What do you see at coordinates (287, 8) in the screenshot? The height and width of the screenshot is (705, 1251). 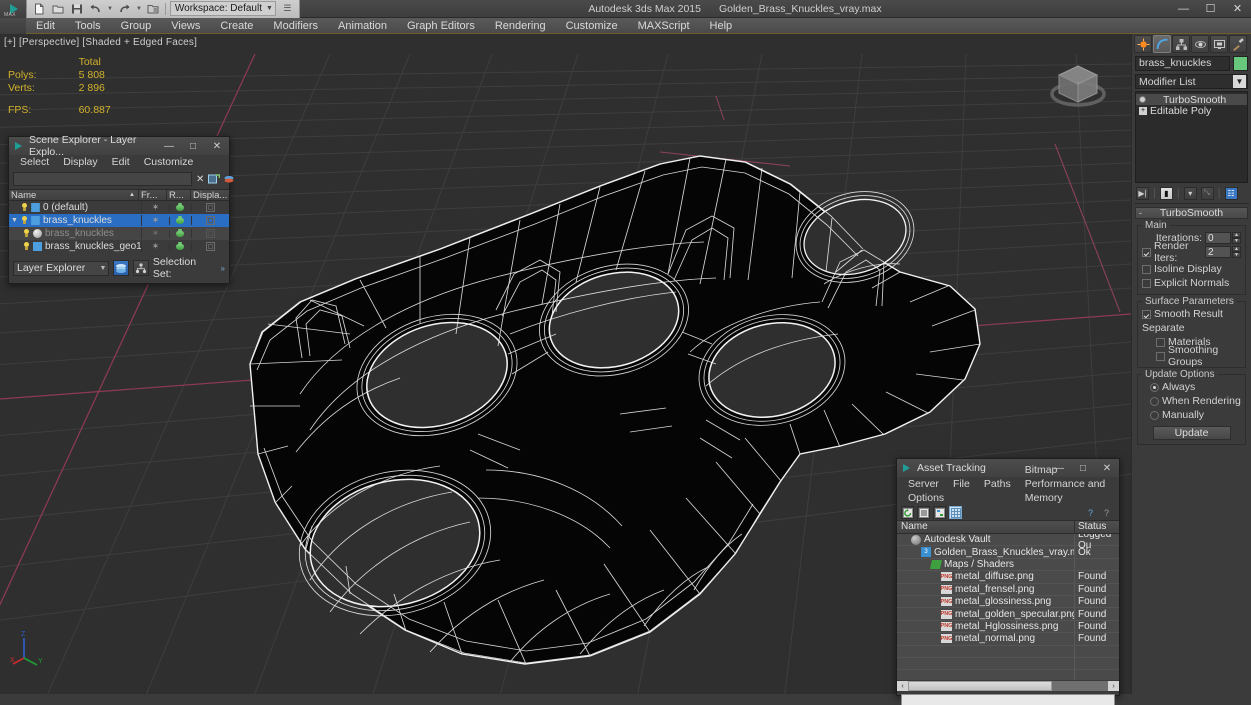 I see `workspace-menu-icon: ☰` at bounding box center [287, 8].